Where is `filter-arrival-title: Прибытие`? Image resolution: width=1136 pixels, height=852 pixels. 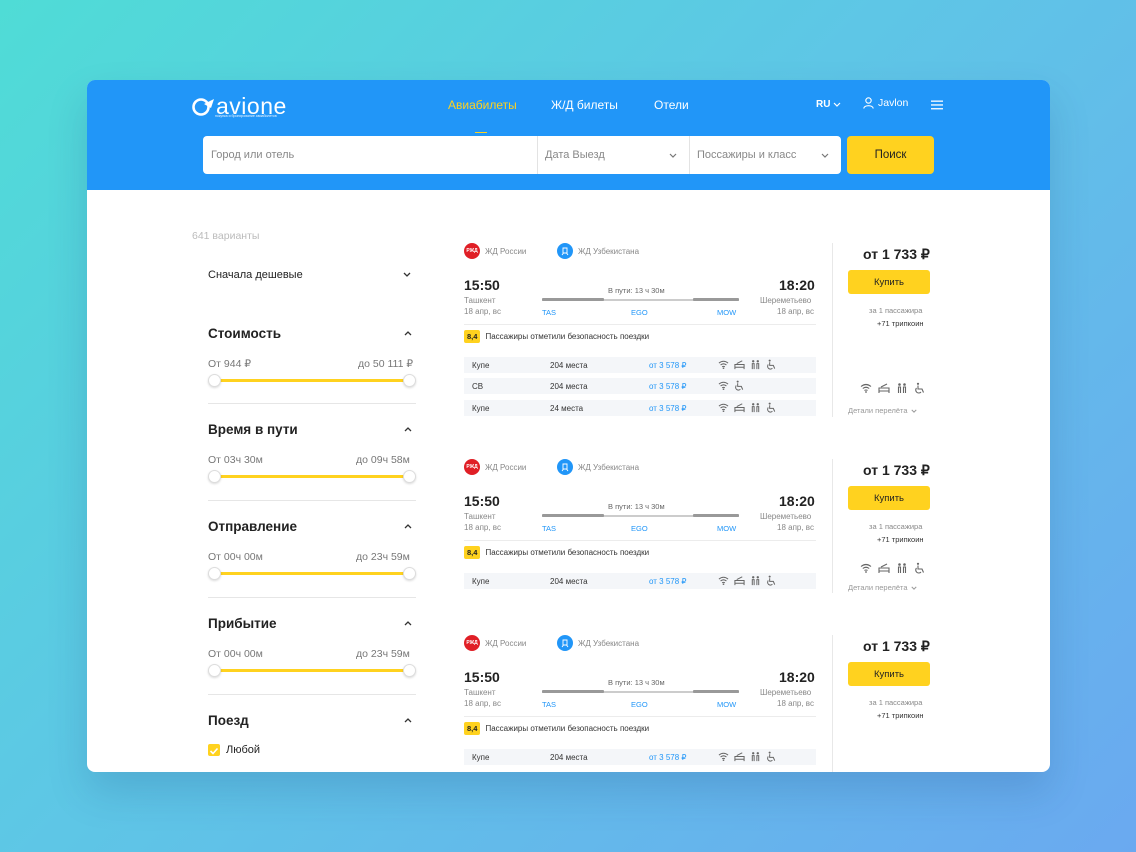 filter-arrival-title: Прибытие is located at coordinates (242, 623).